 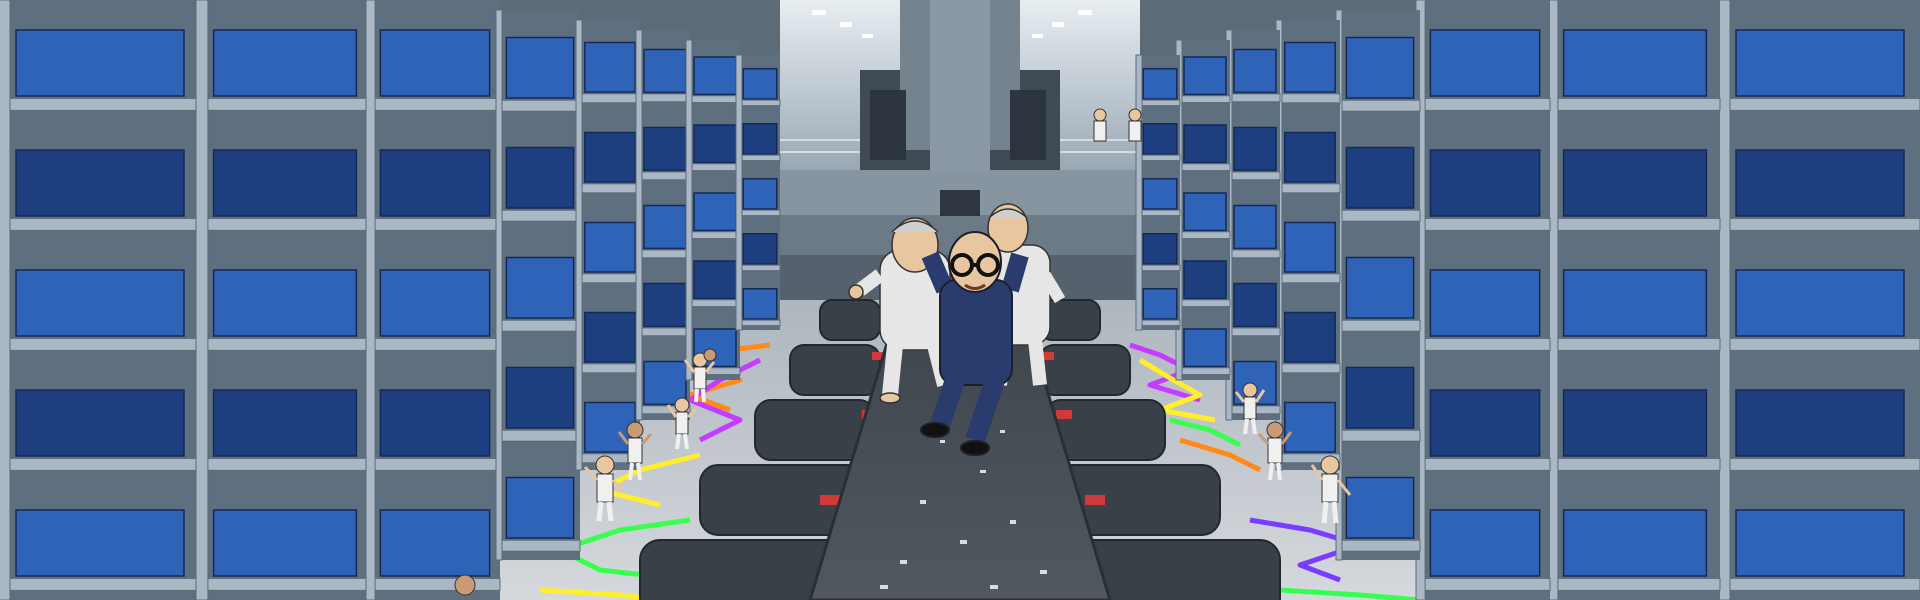 What do you see at coordinates (710, 355) in the screenshot?
I see `small-worker` at bounding box center [710, 355].